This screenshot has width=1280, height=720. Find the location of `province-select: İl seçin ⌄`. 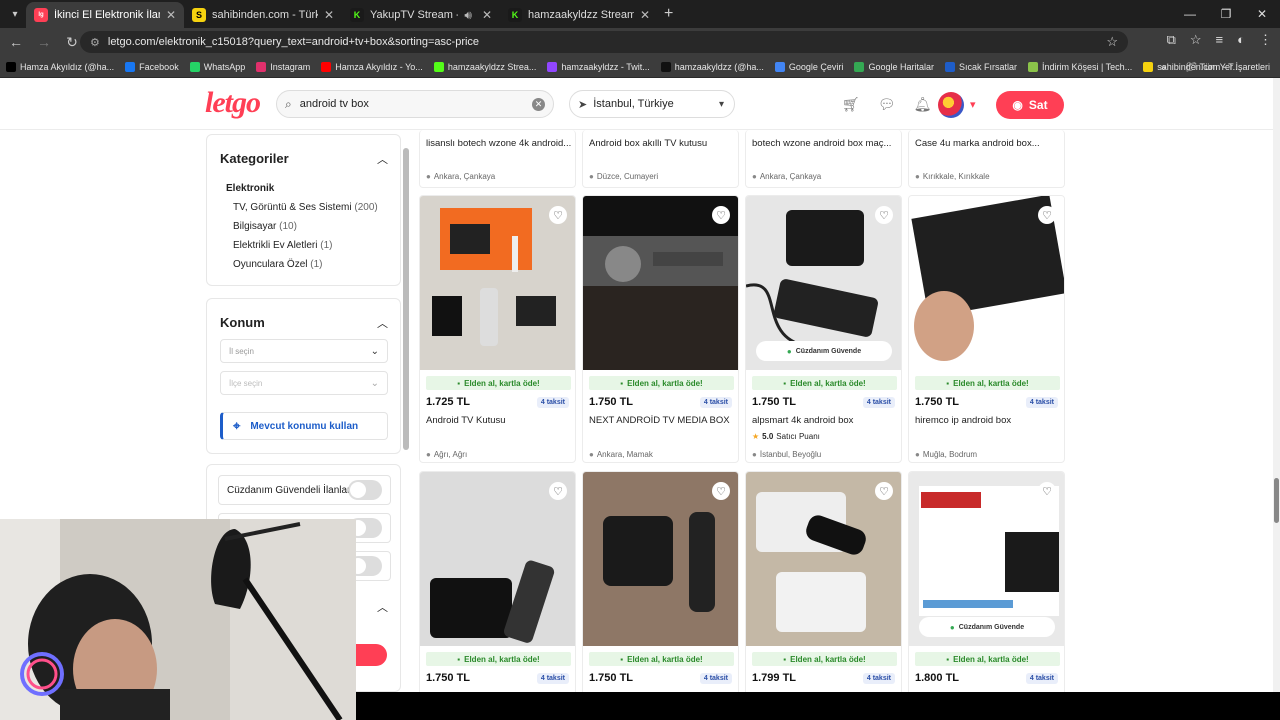

province-select: İl seçin ⌄ is located at coordinates (304, 351).